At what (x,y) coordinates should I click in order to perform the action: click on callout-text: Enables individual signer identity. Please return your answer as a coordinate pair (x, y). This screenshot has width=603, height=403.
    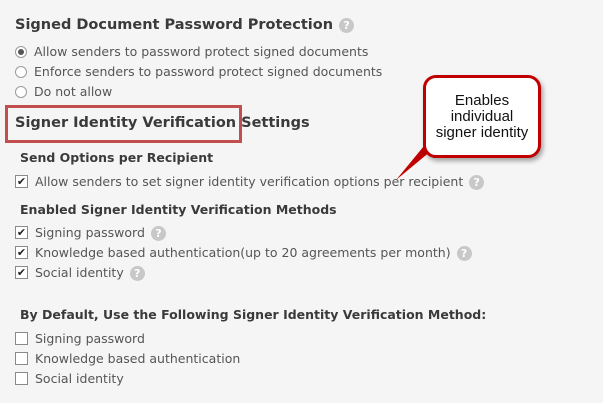
    Looking at the image, I should click on (482, 116).